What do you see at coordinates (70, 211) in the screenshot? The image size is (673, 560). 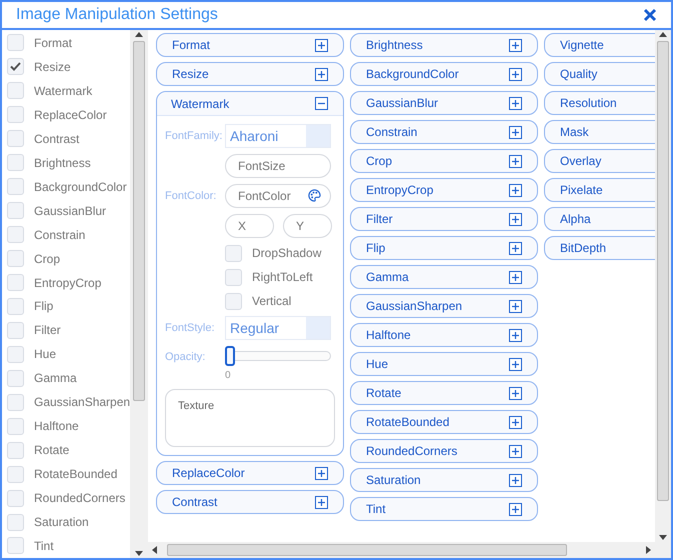 I see `processor-label: GaussianBlur` at bounding box center [70, 211].